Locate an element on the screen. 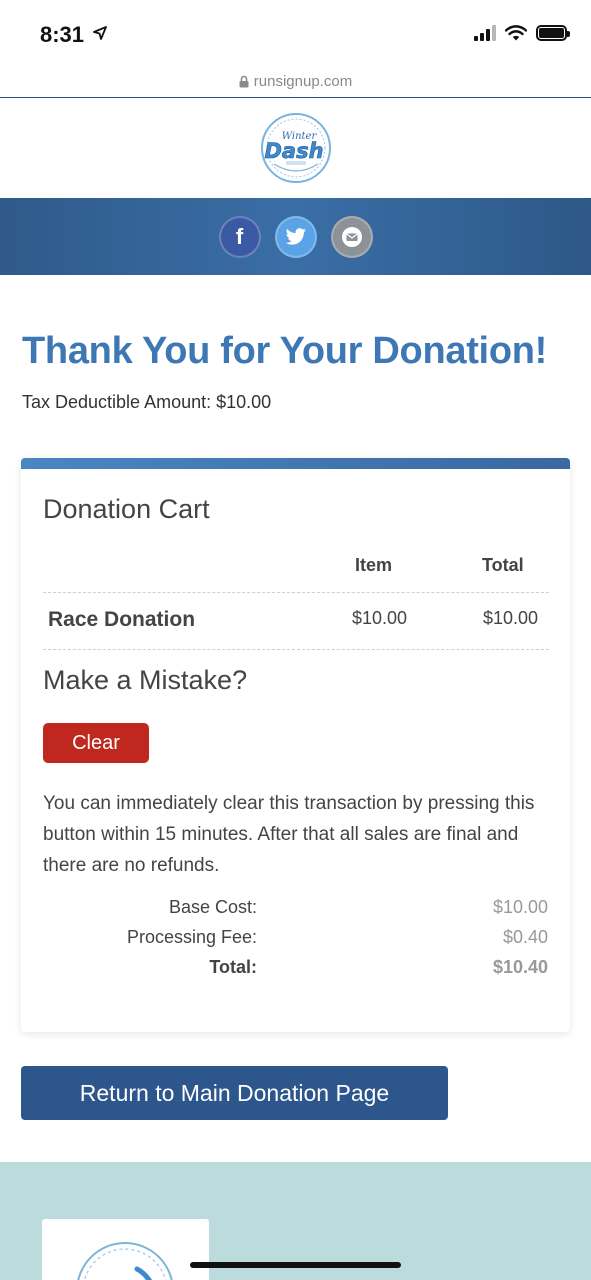  wifi-icon is located at coordinates (516, 33).